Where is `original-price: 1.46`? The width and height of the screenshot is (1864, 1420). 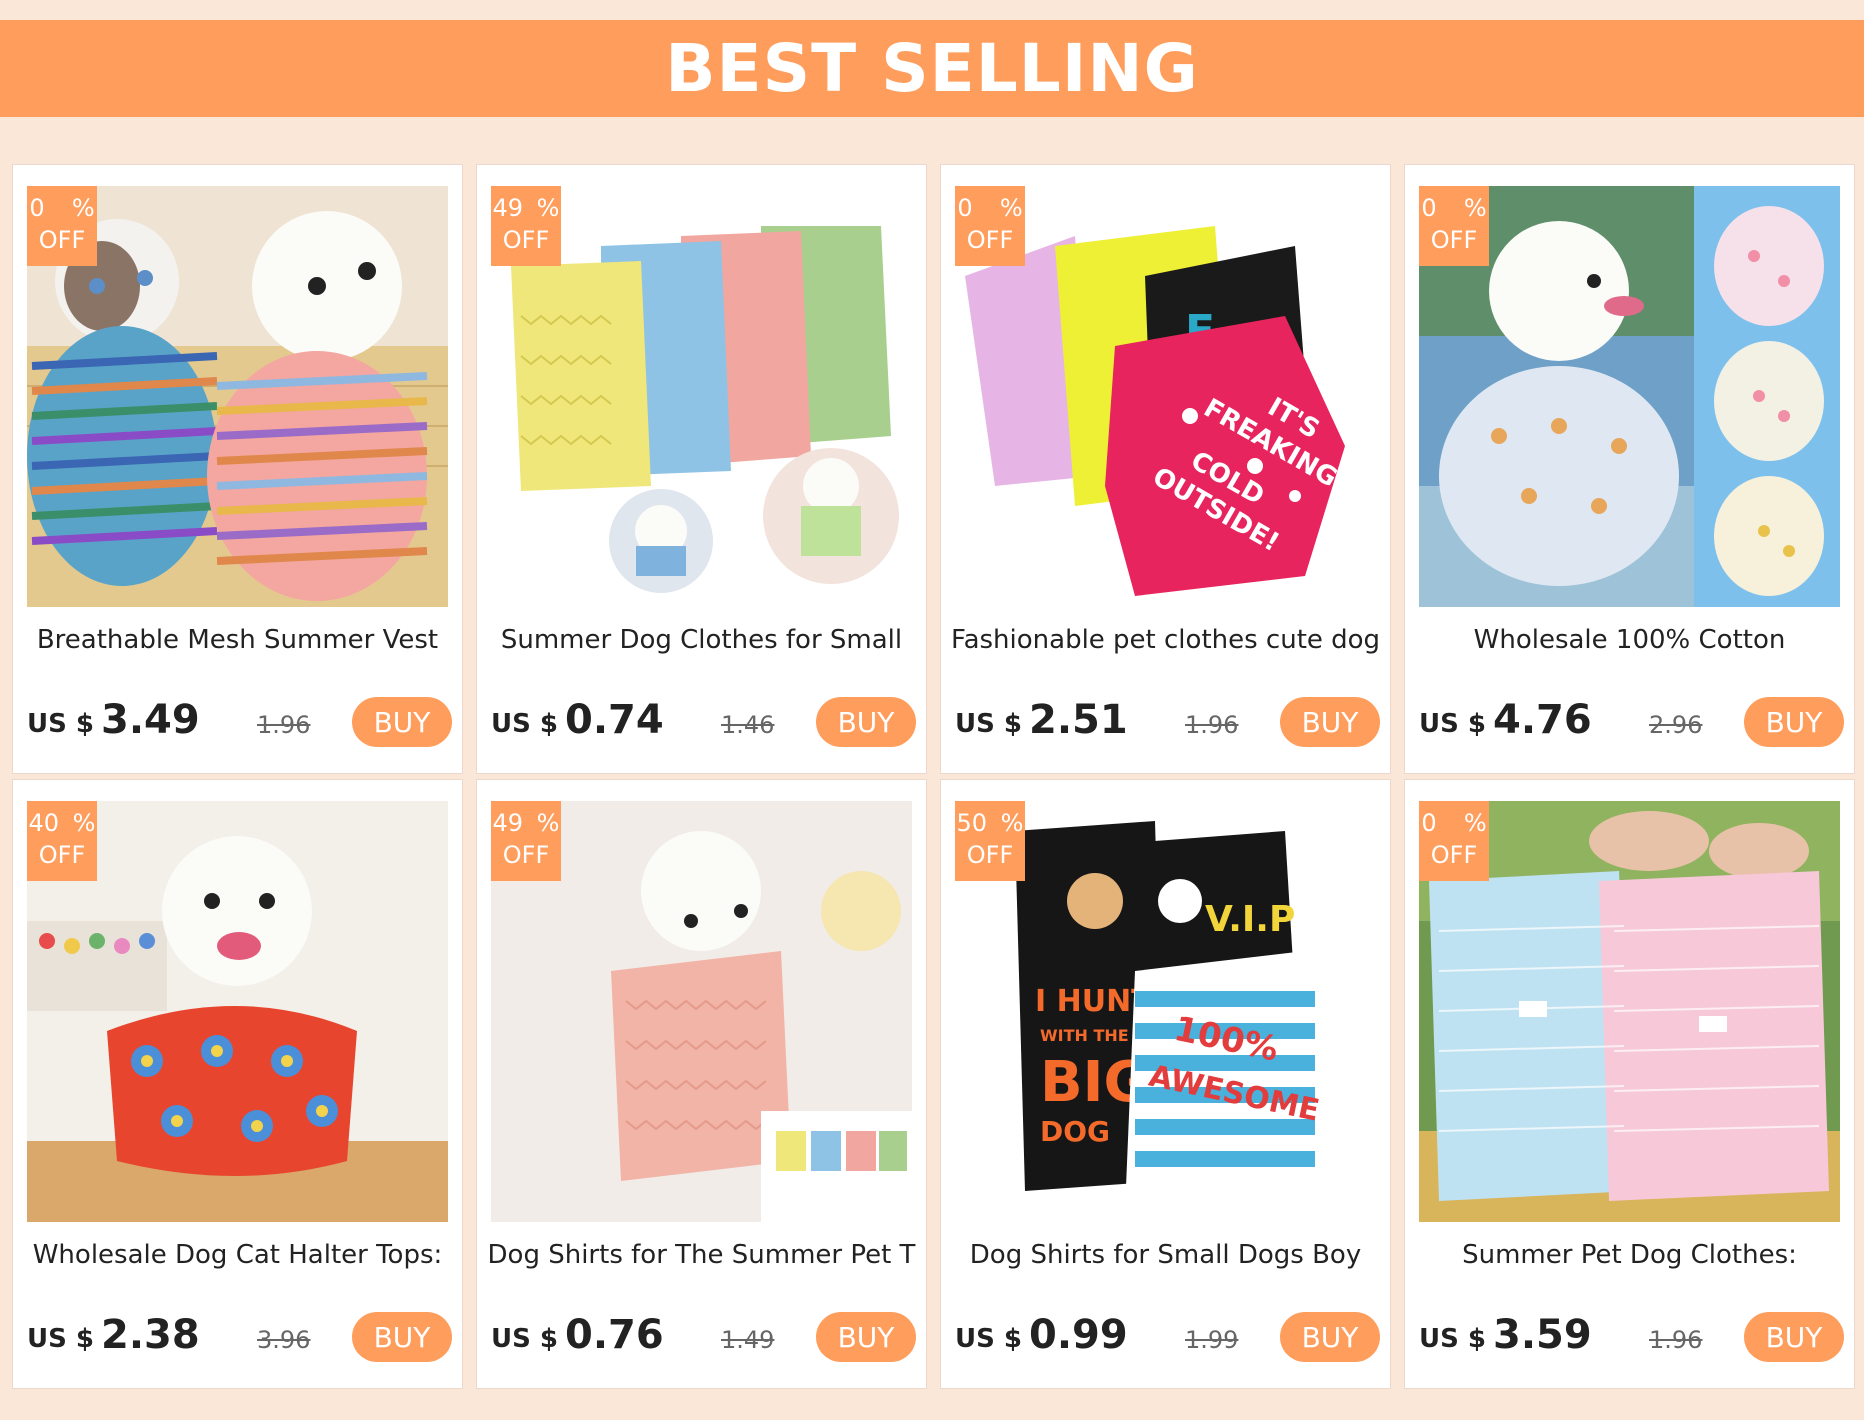
original-price: 1.46 is located at coordinates (748, 725).